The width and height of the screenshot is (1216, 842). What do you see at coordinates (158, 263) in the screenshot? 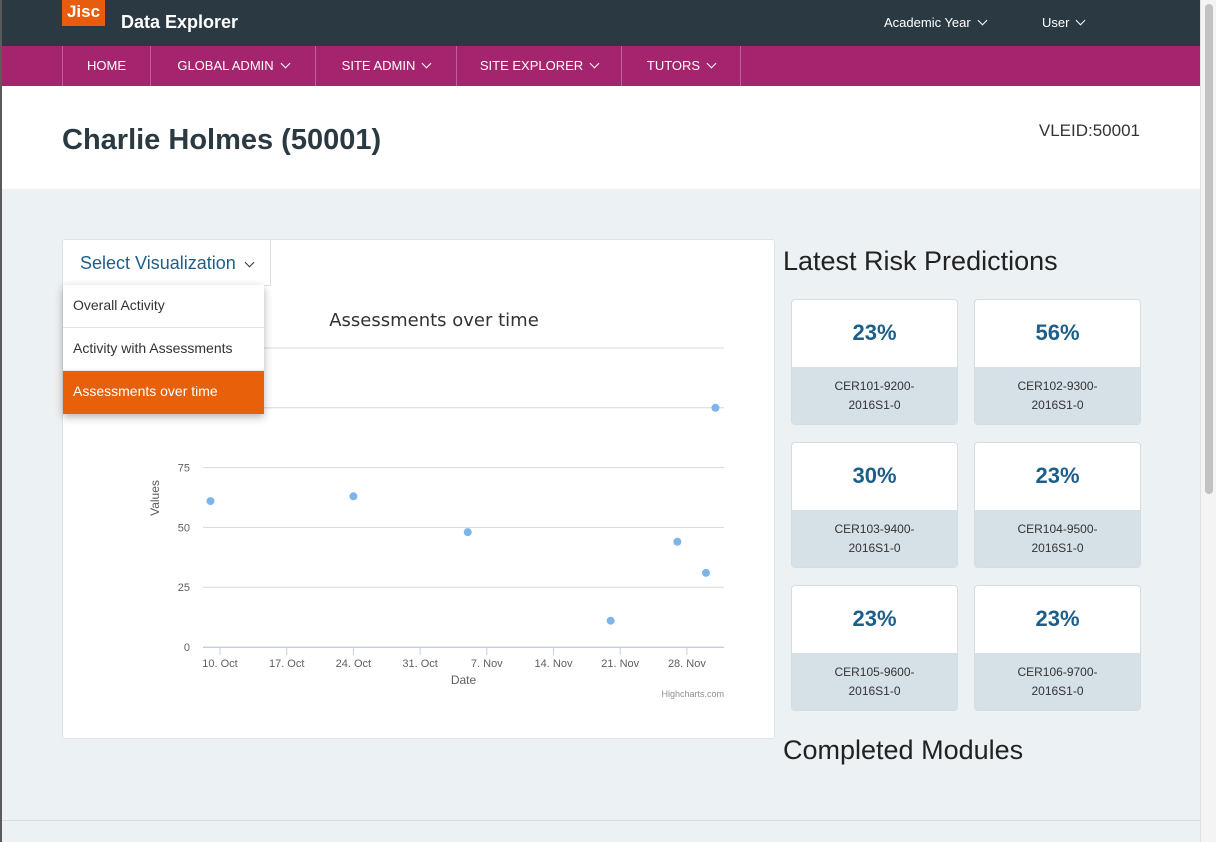
I see `select-visualization-label: Select Visualization` at bounding box center [158, 263].